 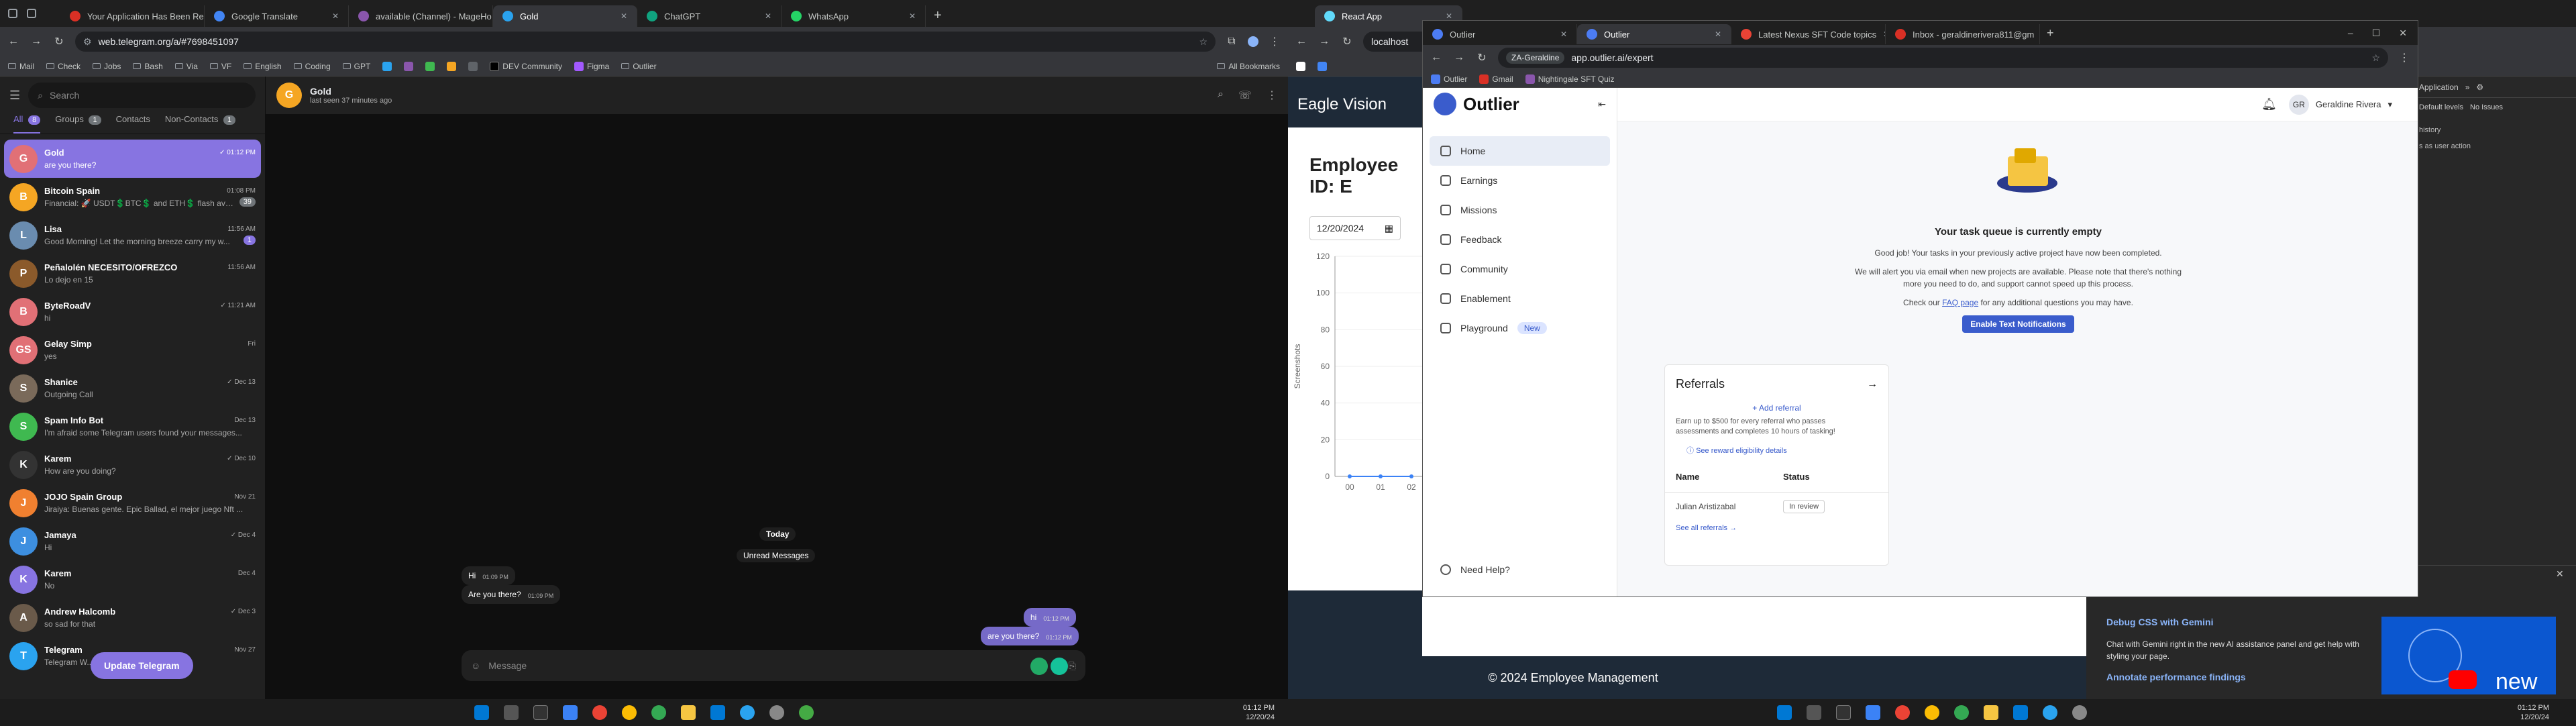 I want to click on search-input: ⌕ Search, so click(x=142, y=96).